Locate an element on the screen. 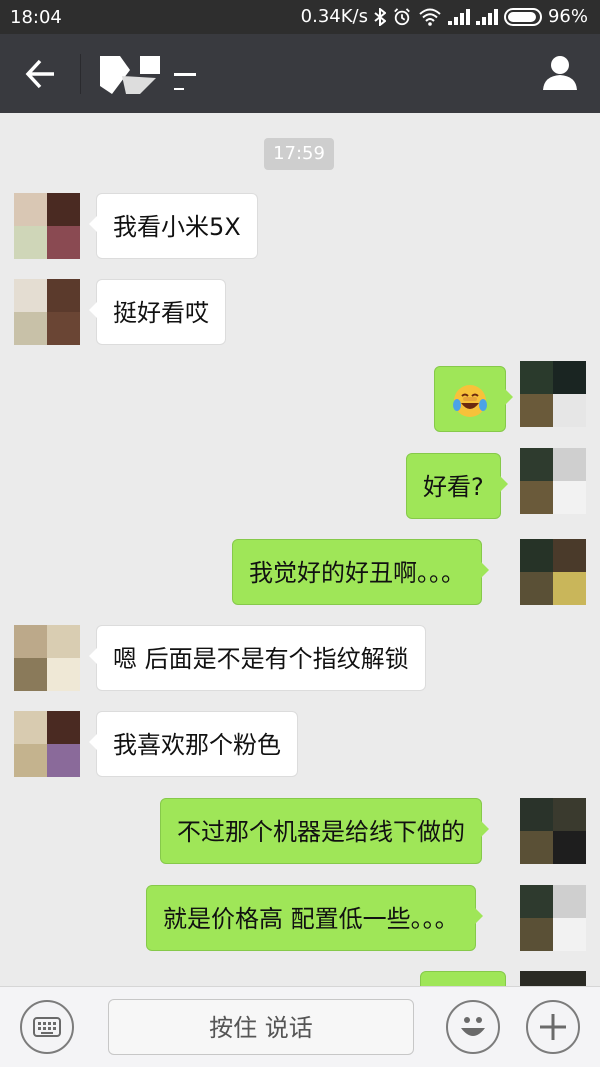 The height and width of the screenshot is (1067, 600). keyboard-toggle-button is located at coordinates (47, 1027).